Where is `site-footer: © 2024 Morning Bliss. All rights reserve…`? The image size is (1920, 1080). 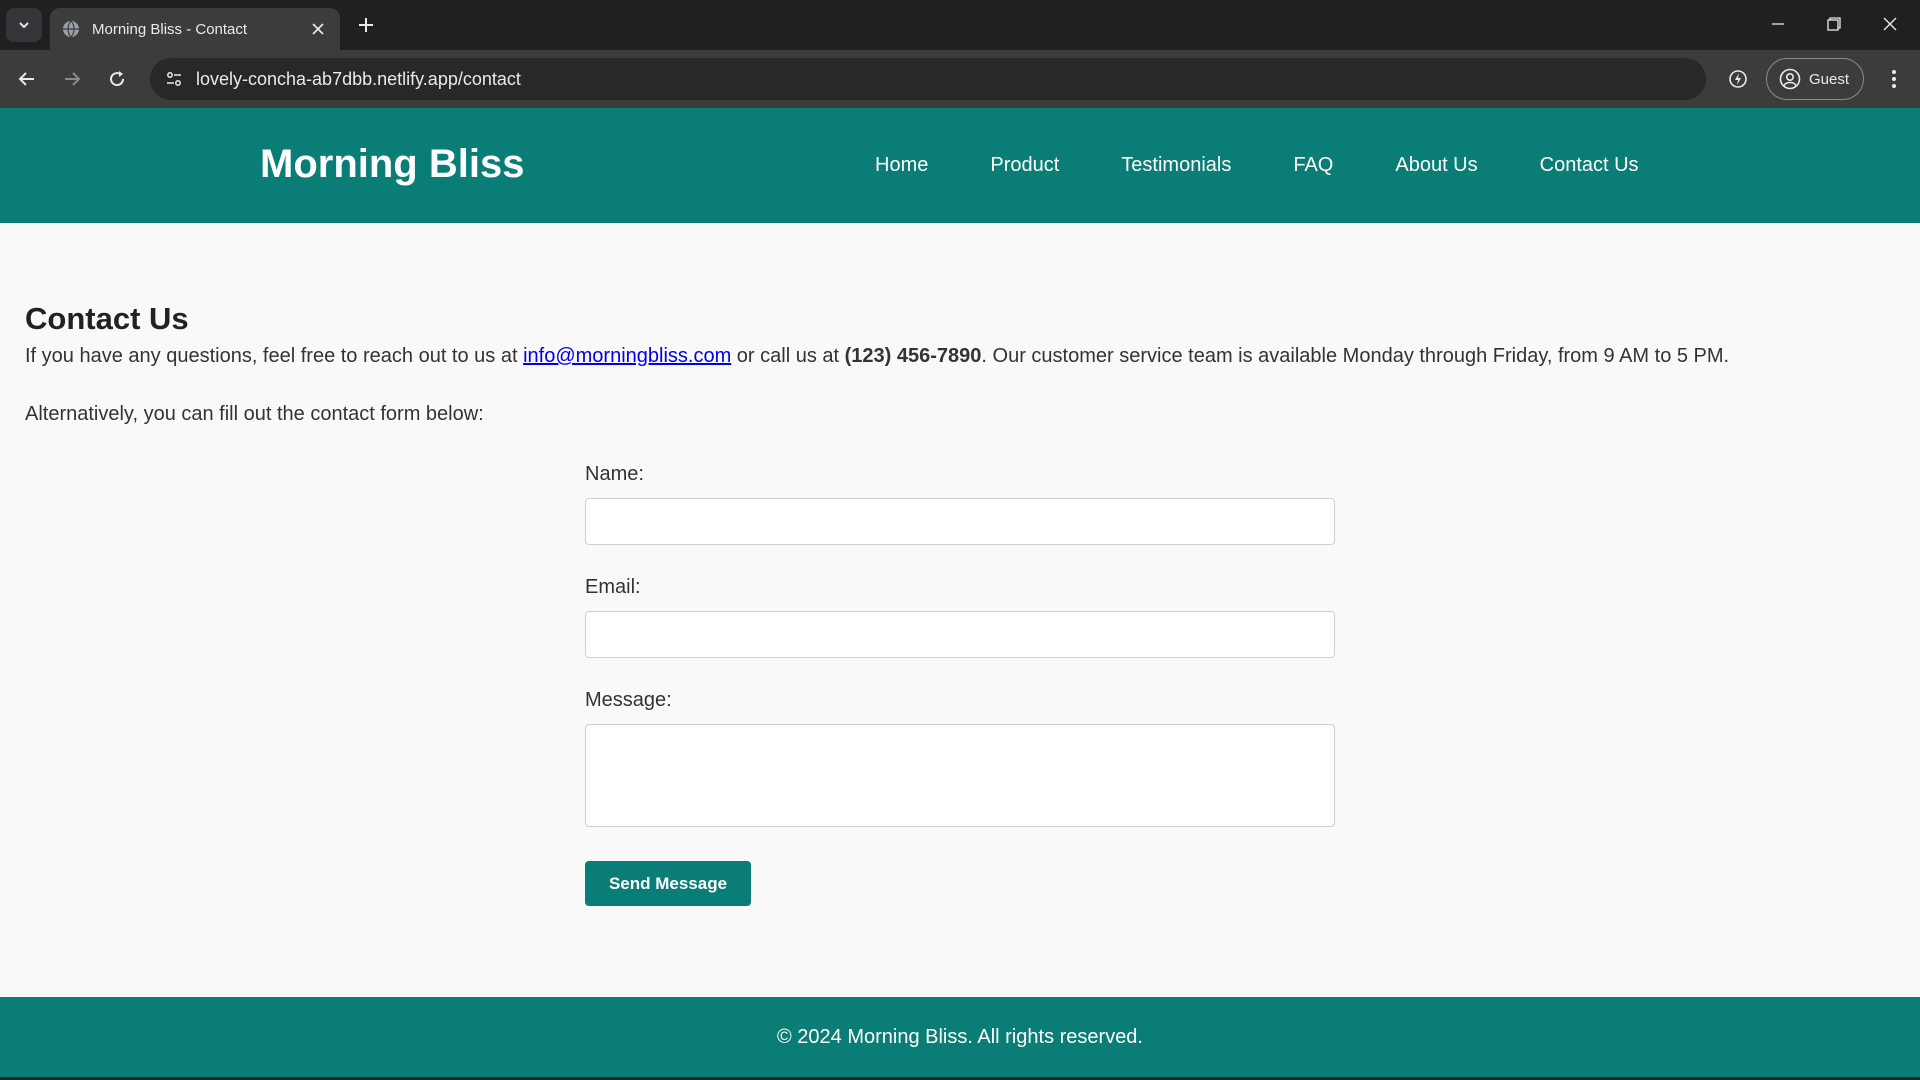
site-footer: © 2024 Morning Bliss. All rights reserve… is located at coordinates (960, 1037).